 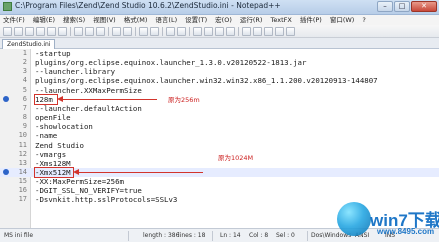 What do you see at coordinates (29, 31) in the screenshot?
I see `save-icon` at bounding box center [29, 31].